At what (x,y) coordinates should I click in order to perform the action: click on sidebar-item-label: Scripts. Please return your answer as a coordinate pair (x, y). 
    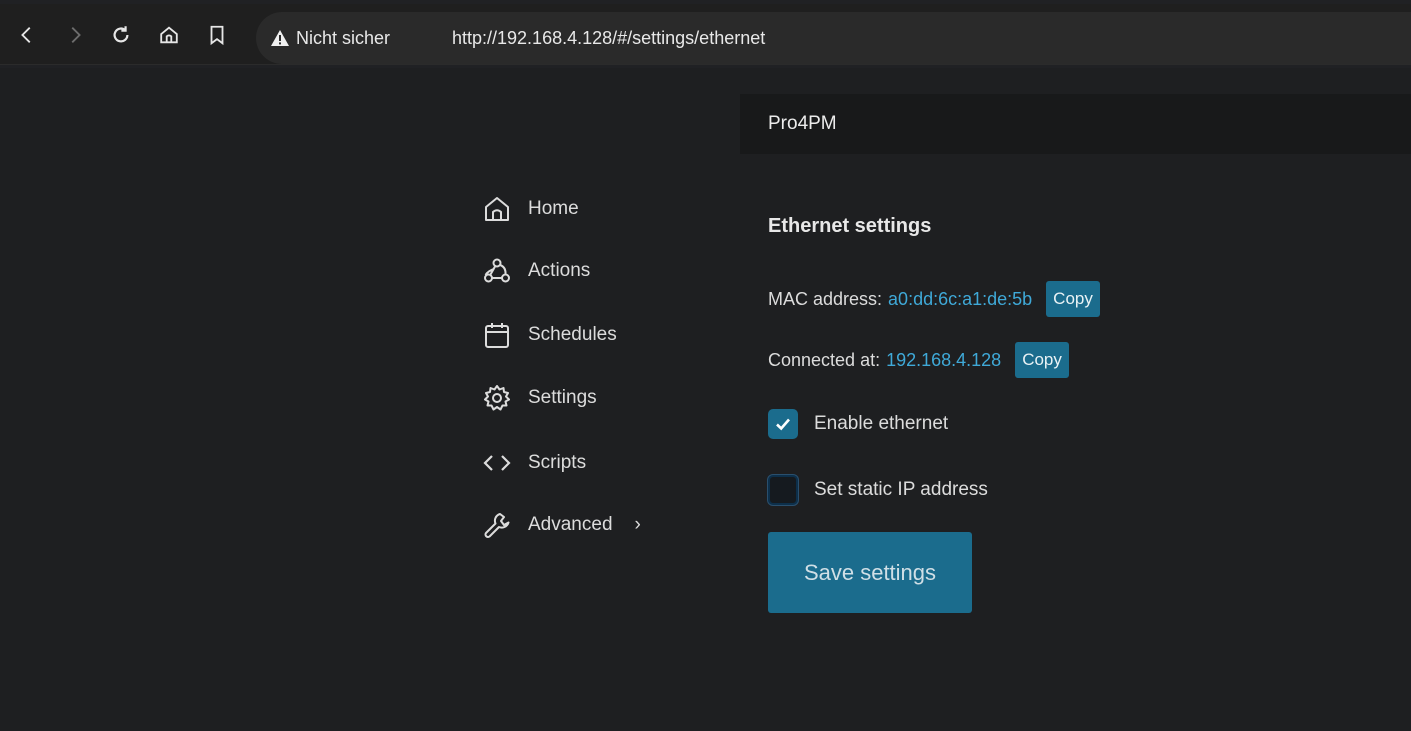
    Looking at the image, I should click on (557, 462).